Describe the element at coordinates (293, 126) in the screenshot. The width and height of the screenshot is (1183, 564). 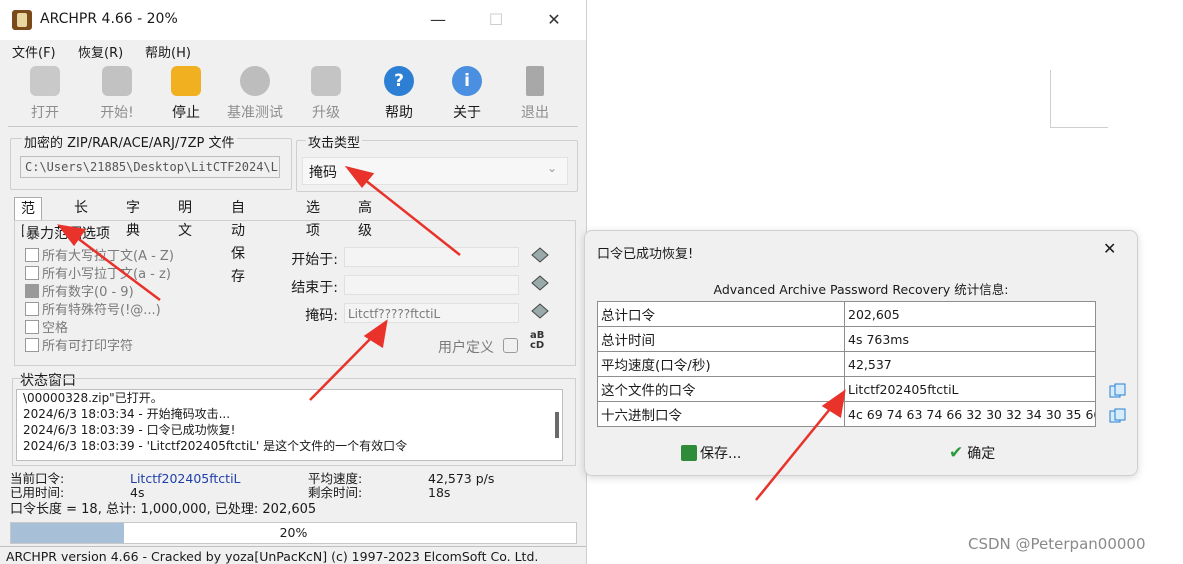
I see `toolbar-divider` at that location.